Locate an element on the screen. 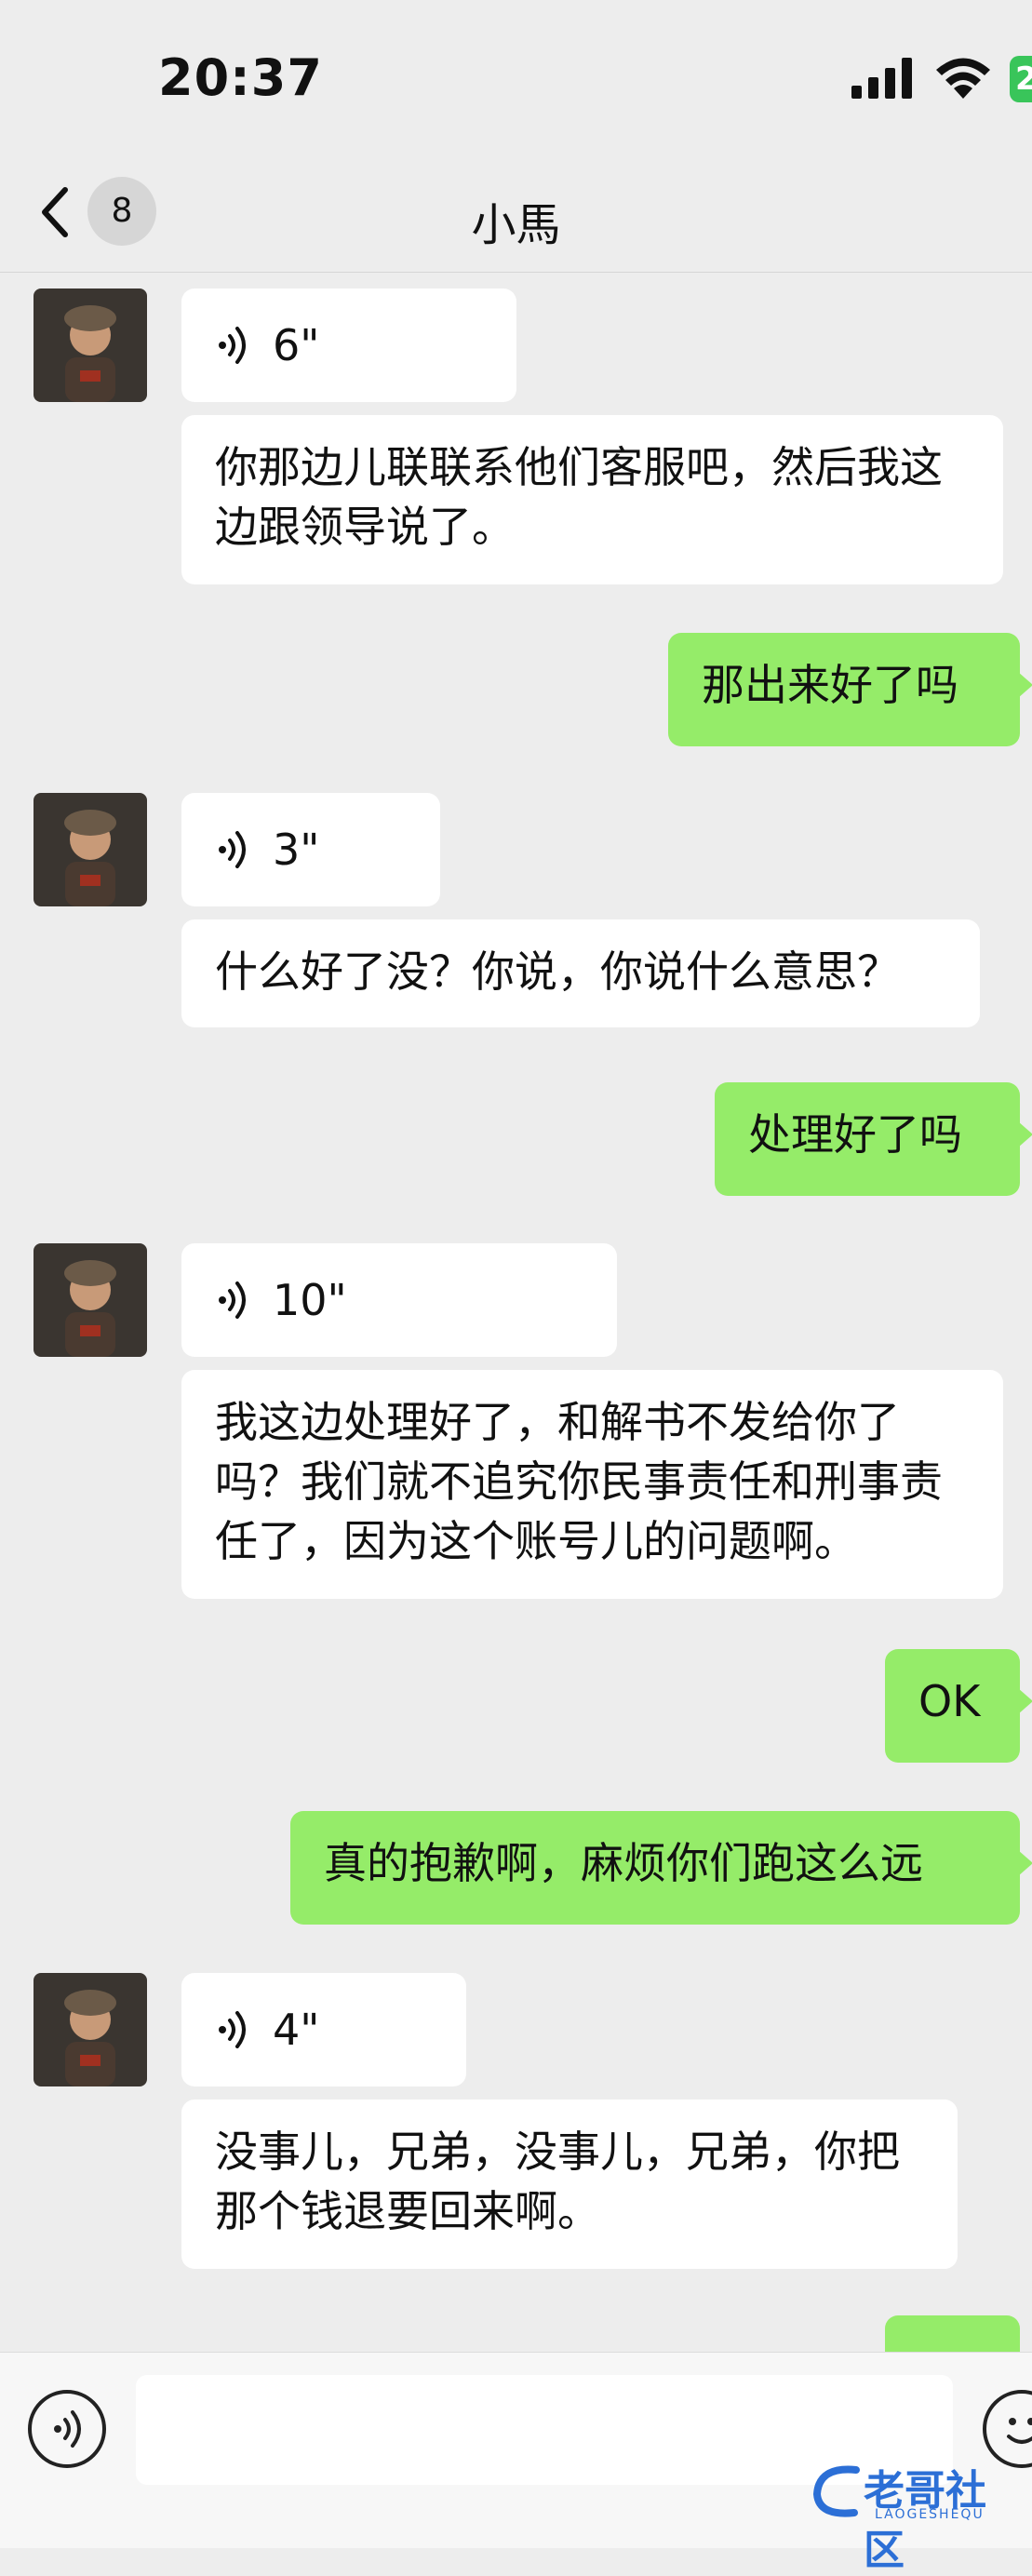 The height and width of the screenshot is (2576, 1032). voice-input-toggle is located at coordinates (67, 2429).